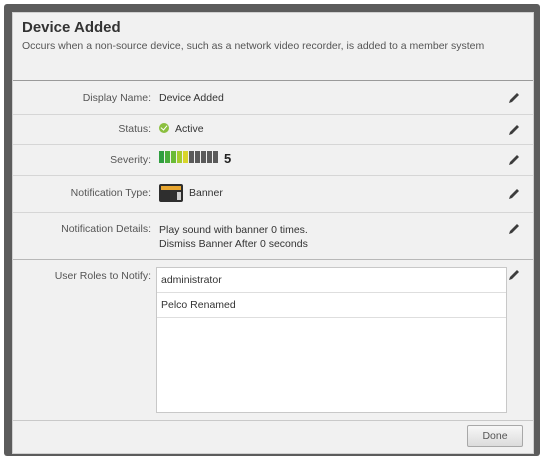 This screenshot has width=546, height=462. Describe the element at coordinates (273, 420) in the screenshot. I see `footer-divider` at that location.